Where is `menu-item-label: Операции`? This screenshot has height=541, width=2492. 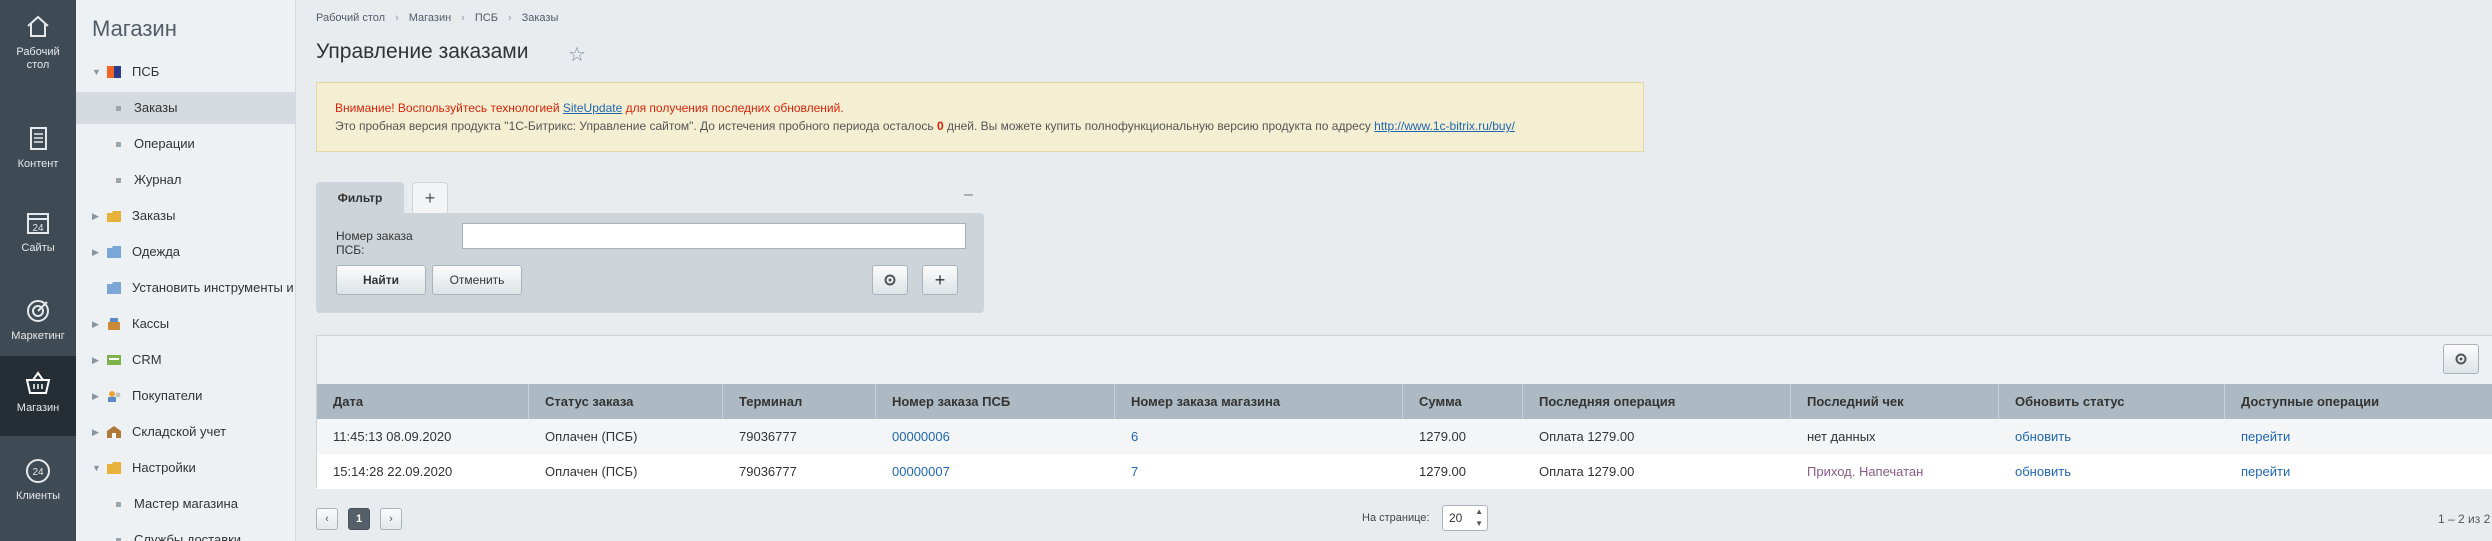
menu-item-label: Операции is located at coordinates (164, 143).